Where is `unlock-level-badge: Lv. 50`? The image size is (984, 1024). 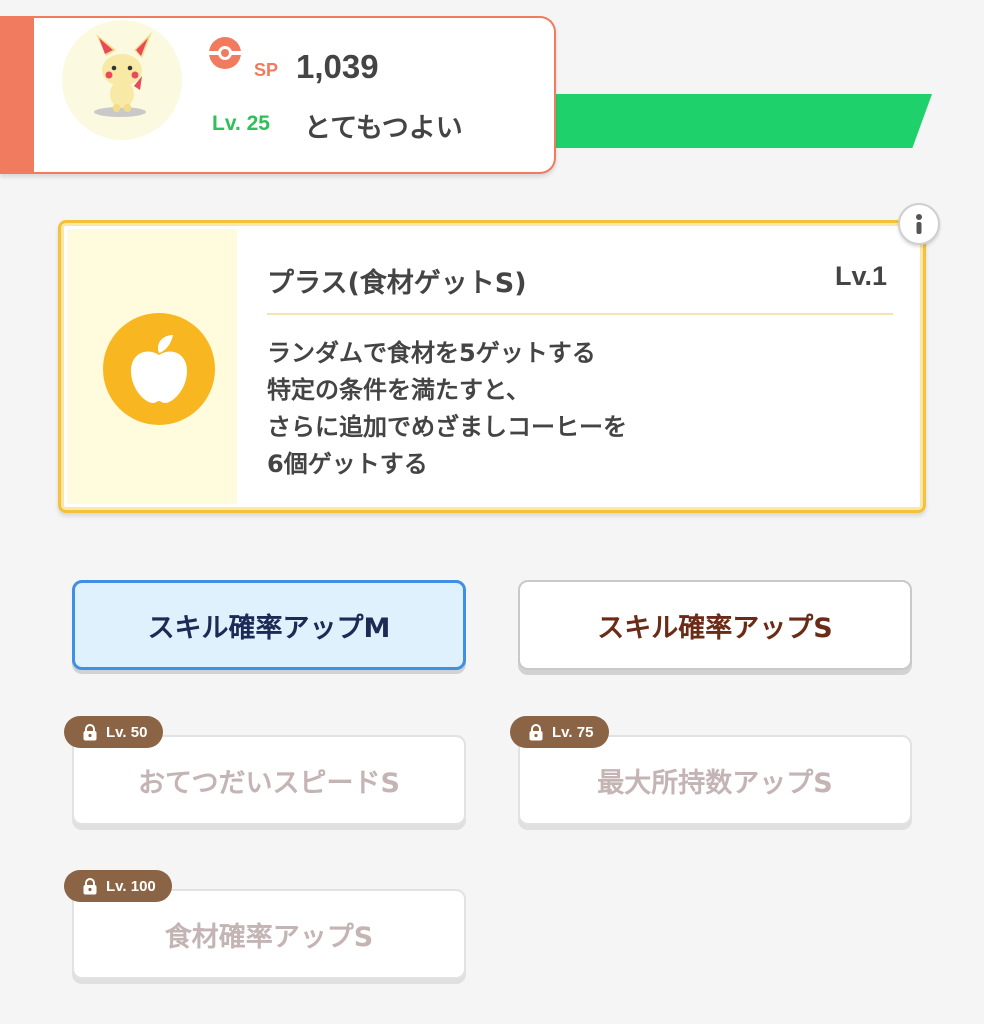
unlock-level-badge: Lv. 50 is located at coordinates (114, 732).